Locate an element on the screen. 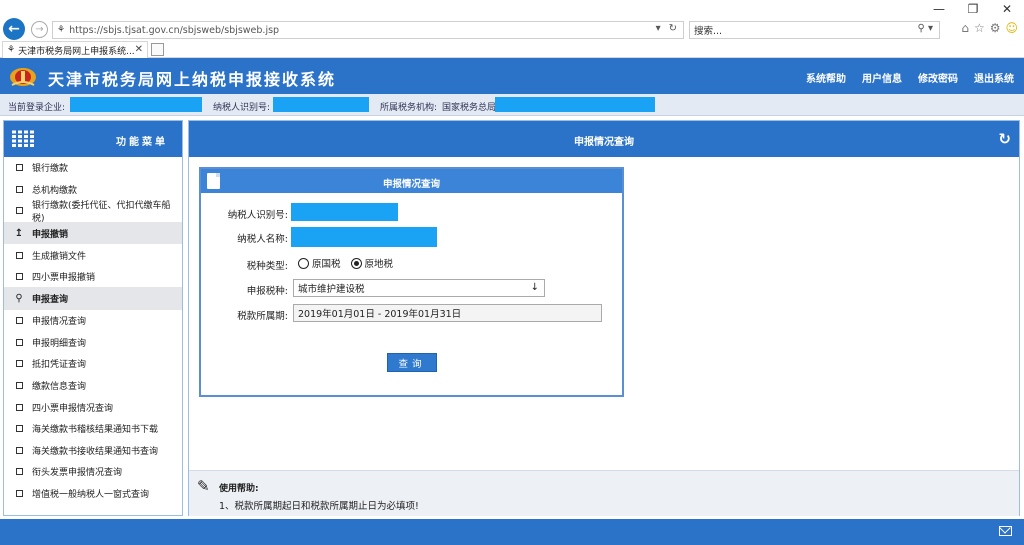 This screenshot has height=545, width=1024. period-label: 税款所属期: is located at coordinates (262, 316).